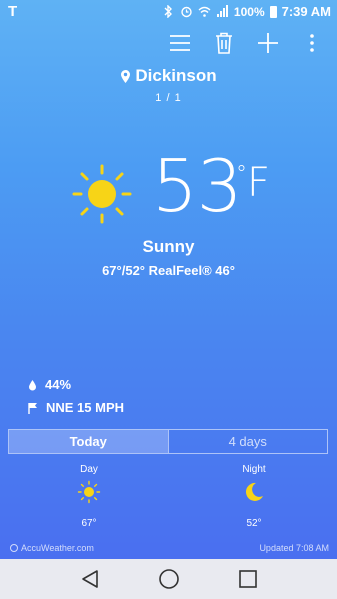 The height and width of the screenshot is (599, 337). I want to click on humidity-row: 44%, so click(49, 384).